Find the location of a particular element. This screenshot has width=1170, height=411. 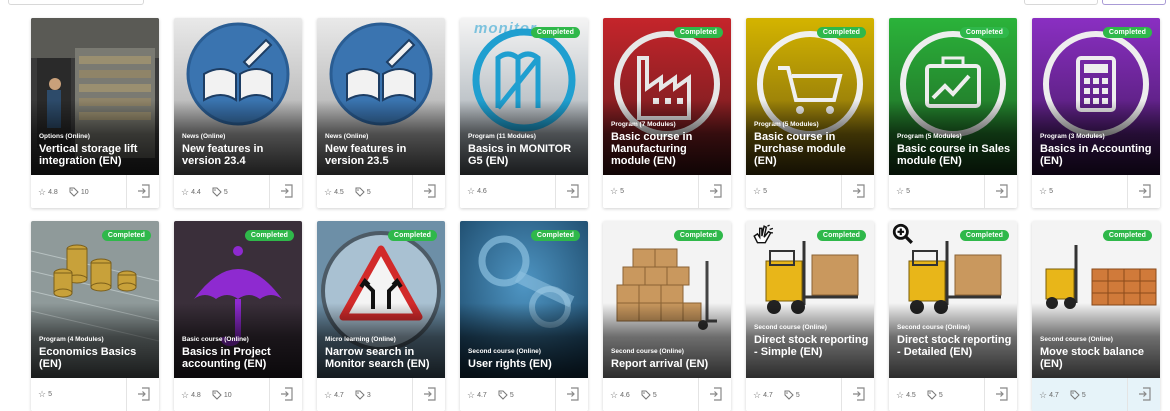

course-title: Basics in Accounting (EN) is located at coordinates (1096, 155).